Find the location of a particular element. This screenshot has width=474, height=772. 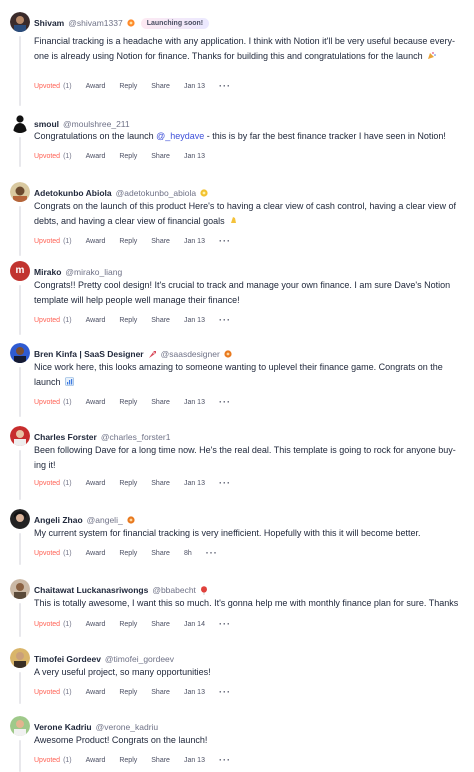

avatar-letter: m is located at coordinates (20, 270).